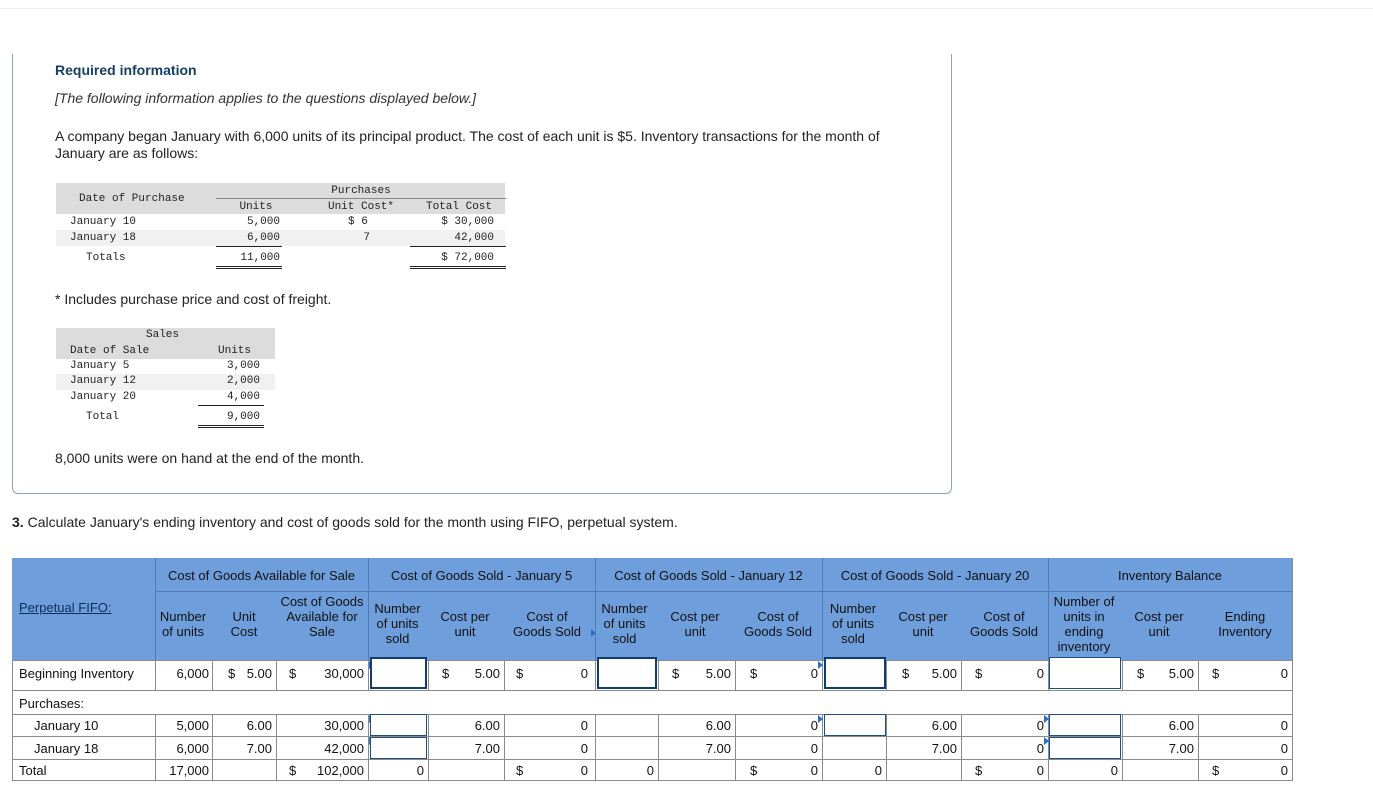 Image resolution: width=1373 pixels, height=790 pixels. I want to click on sale-row-date: January 20, so click(103, 397).